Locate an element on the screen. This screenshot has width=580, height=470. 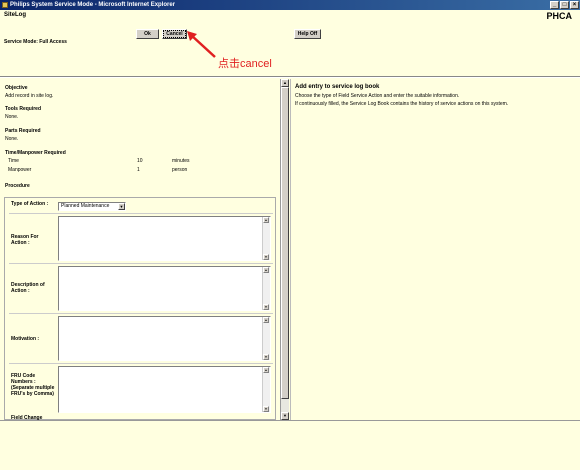
reason-label: Reason For Action : is located at coordinates (25, 240).